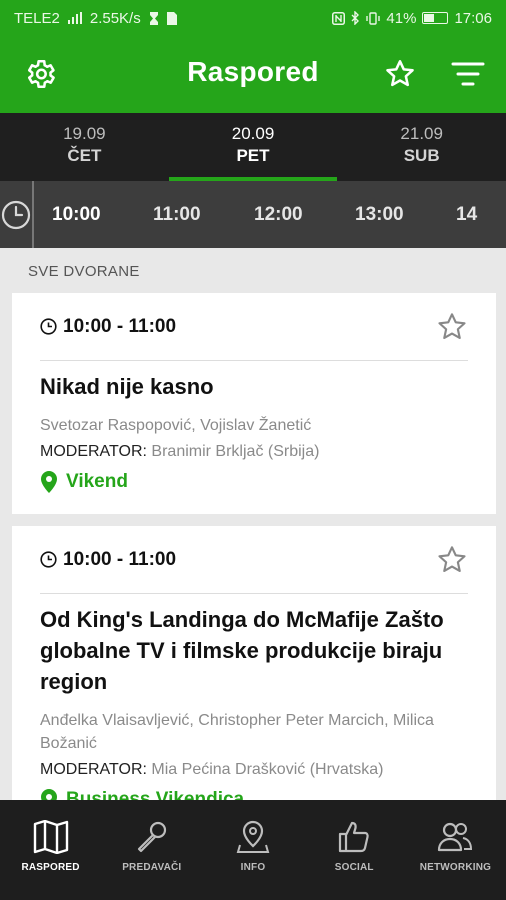  I want to click on time-selector: 10:00 11:00 12:00 13:00 14, so click(253, 214).